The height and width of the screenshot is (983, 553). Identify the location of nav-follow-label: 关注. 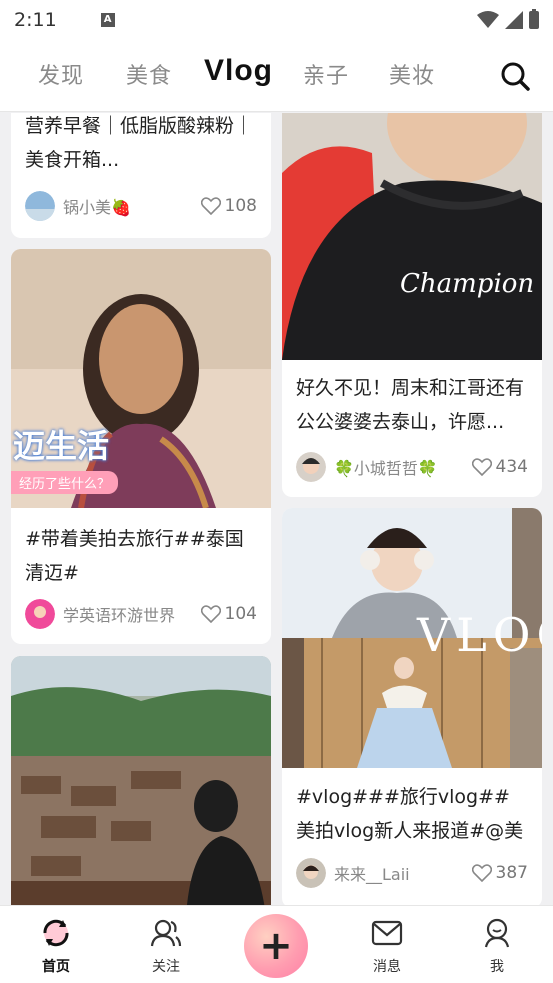
(166, 967).